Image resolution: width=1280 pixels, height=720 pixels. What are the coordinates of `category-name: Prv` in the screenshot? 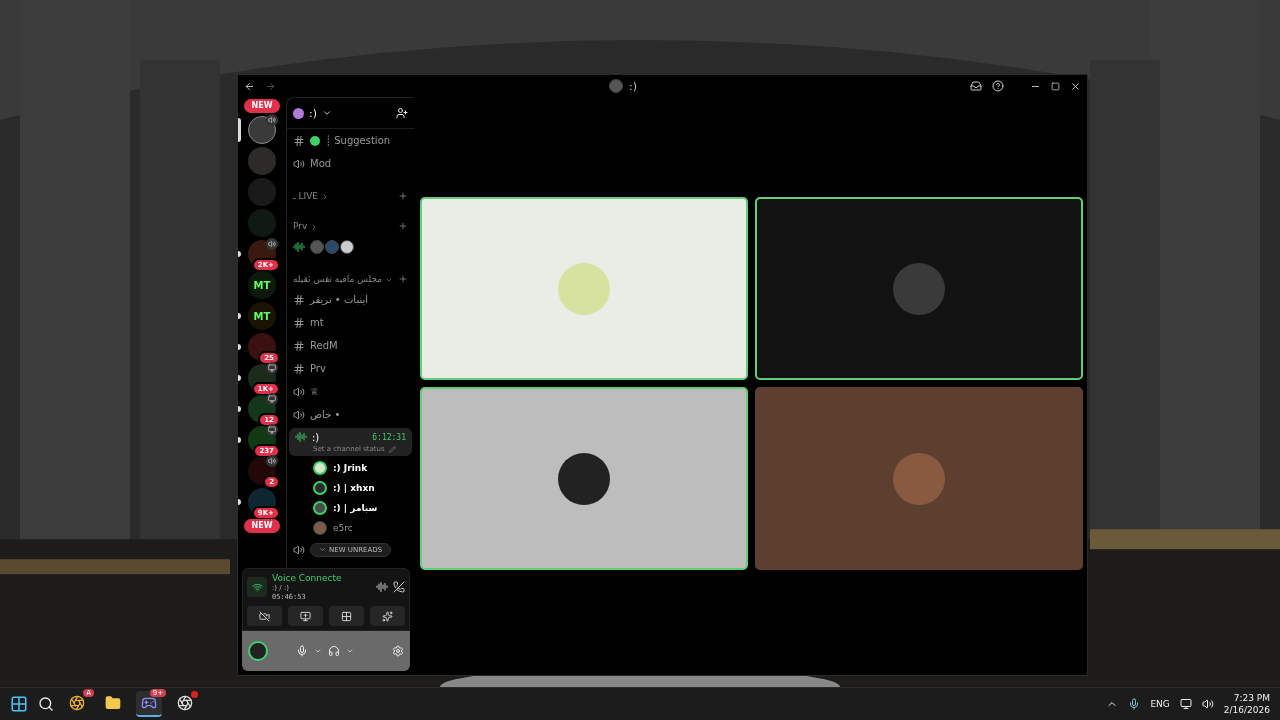 It's located at (300, 226).